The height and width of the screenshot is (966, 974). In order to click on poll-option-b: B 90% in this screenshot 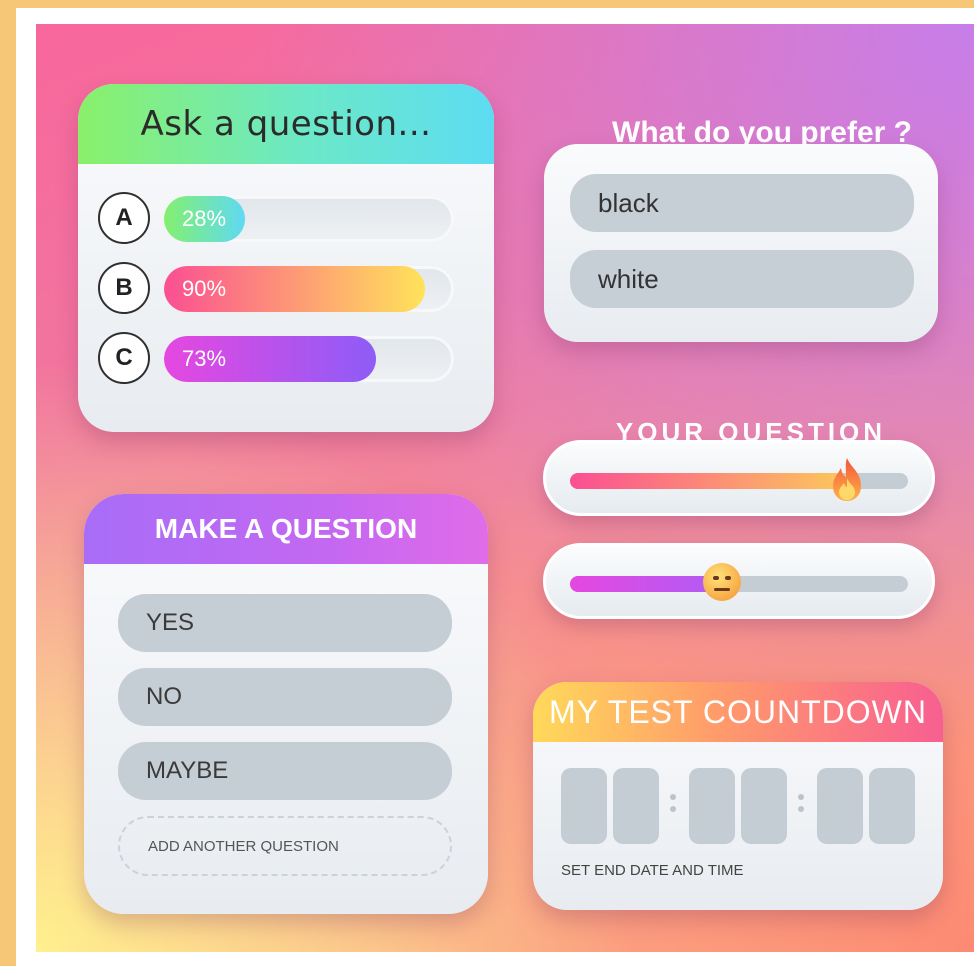, I will do `click(284, 287)`.